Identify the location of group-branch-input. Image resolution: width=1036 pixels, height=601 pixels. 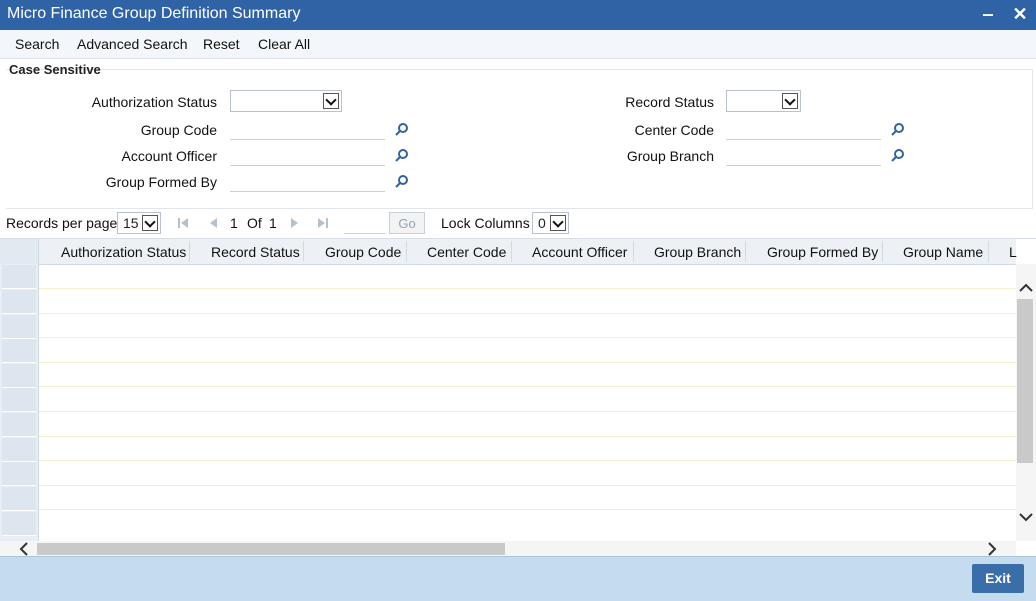
(803, 154).